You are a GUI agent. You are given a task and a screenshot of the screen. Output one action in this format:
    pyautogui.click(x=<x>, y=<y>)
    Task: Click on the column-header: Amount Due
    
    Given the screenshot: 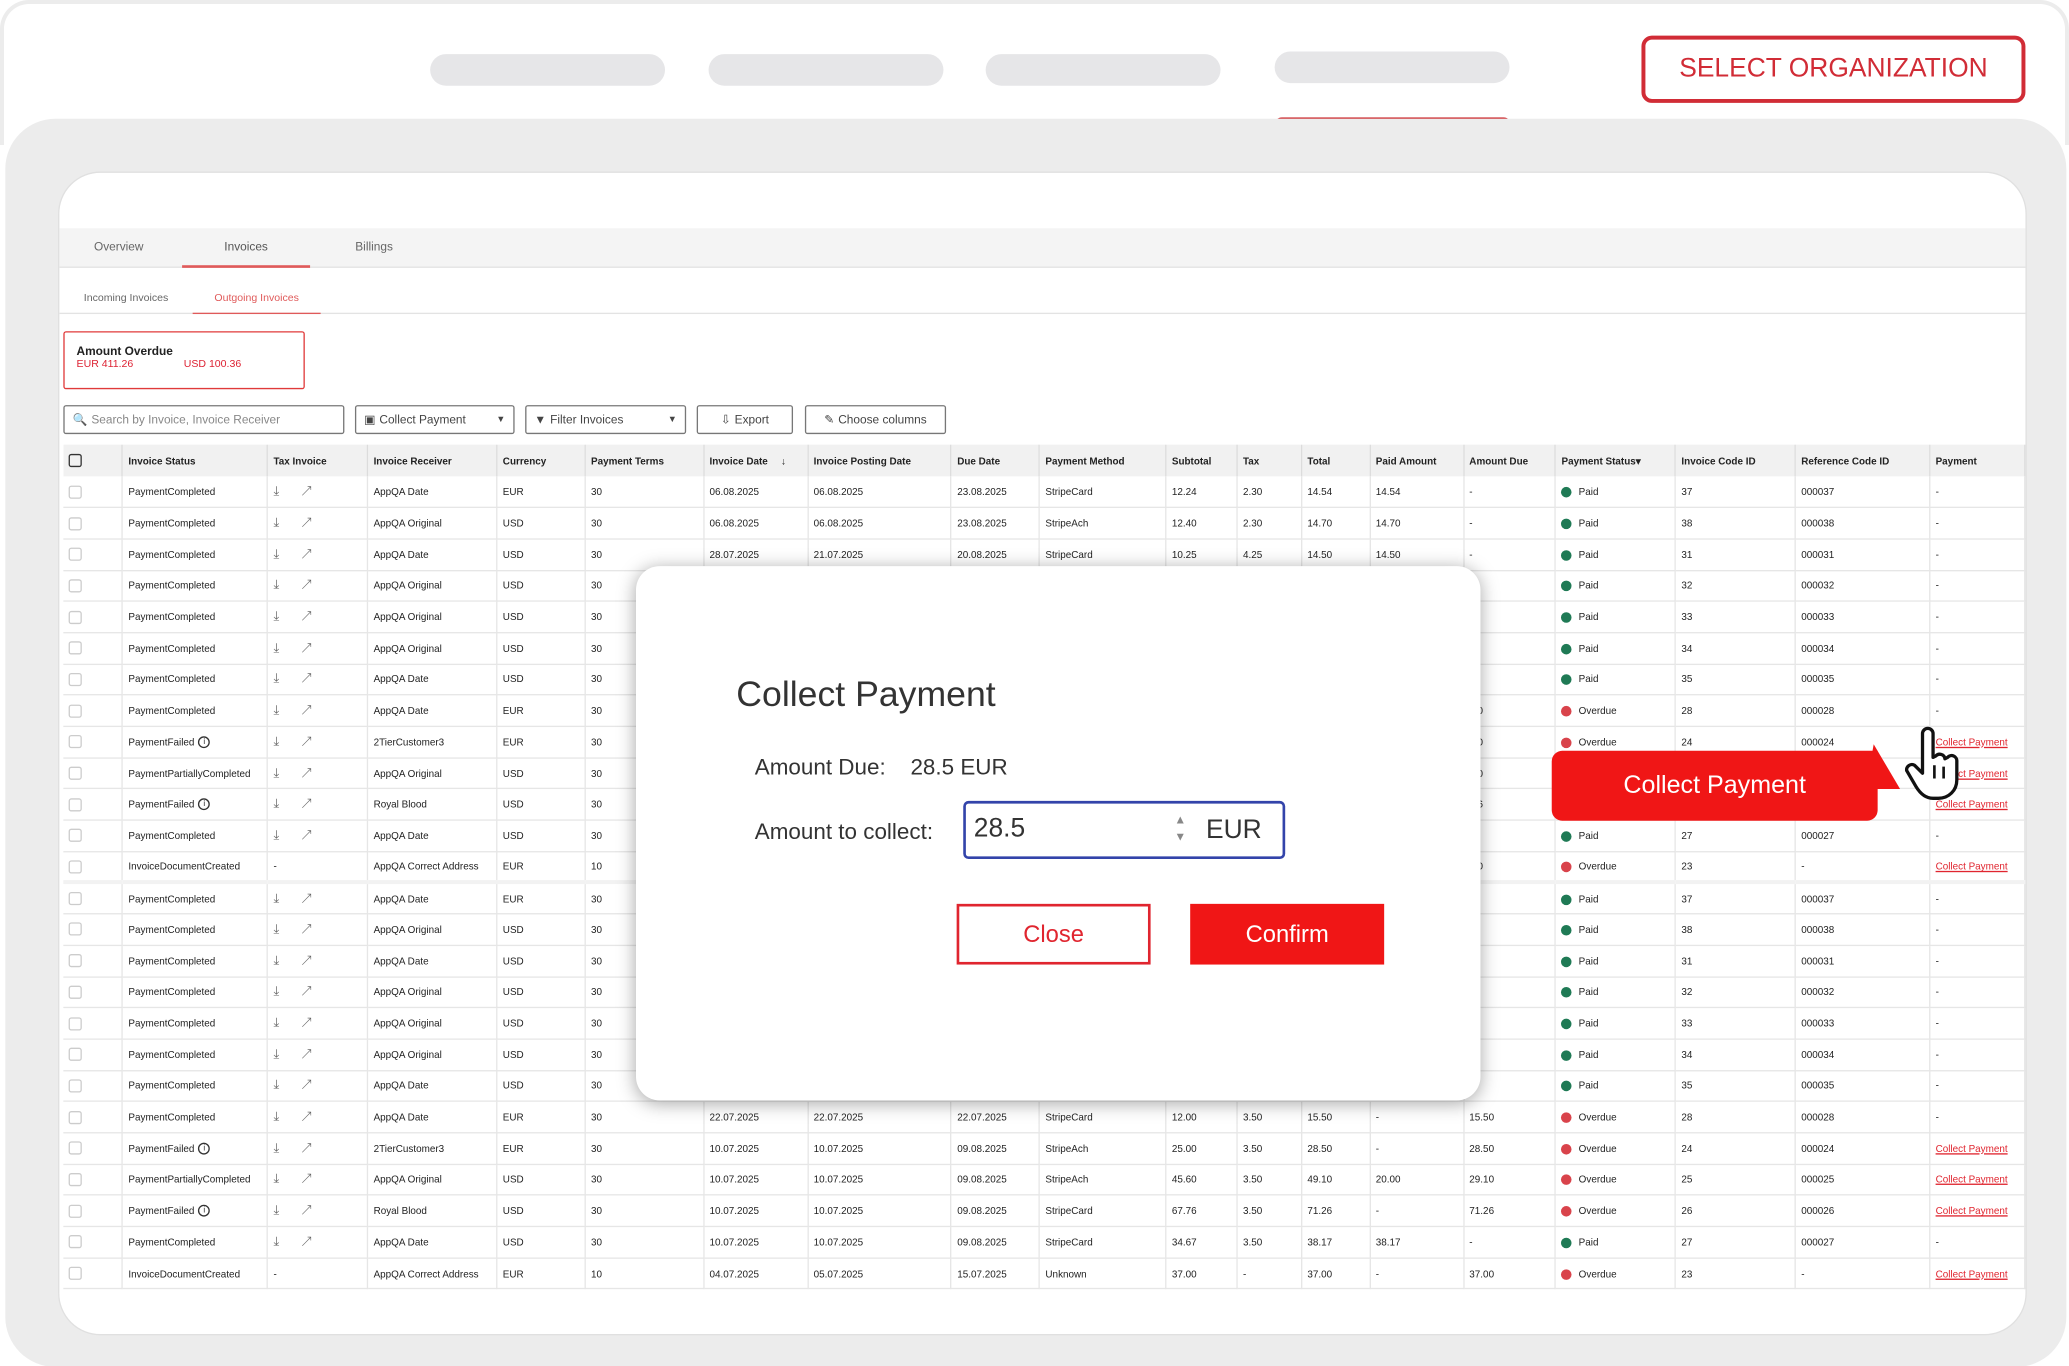 What is the action you would take?
    pyautogui.click(x=1510, y=460)
    